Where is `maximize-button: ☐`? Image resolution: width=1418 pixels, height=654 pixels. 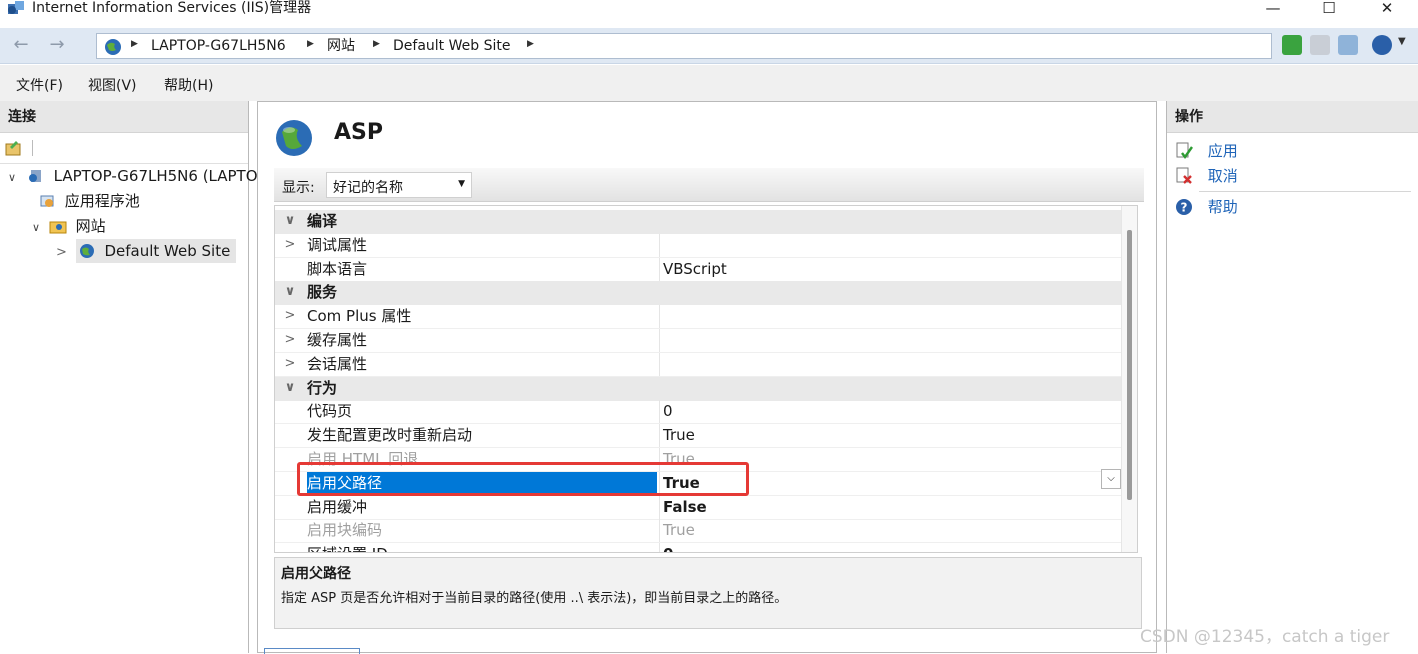
maximize-button: ☐ is located at coordinates (1329, 9).